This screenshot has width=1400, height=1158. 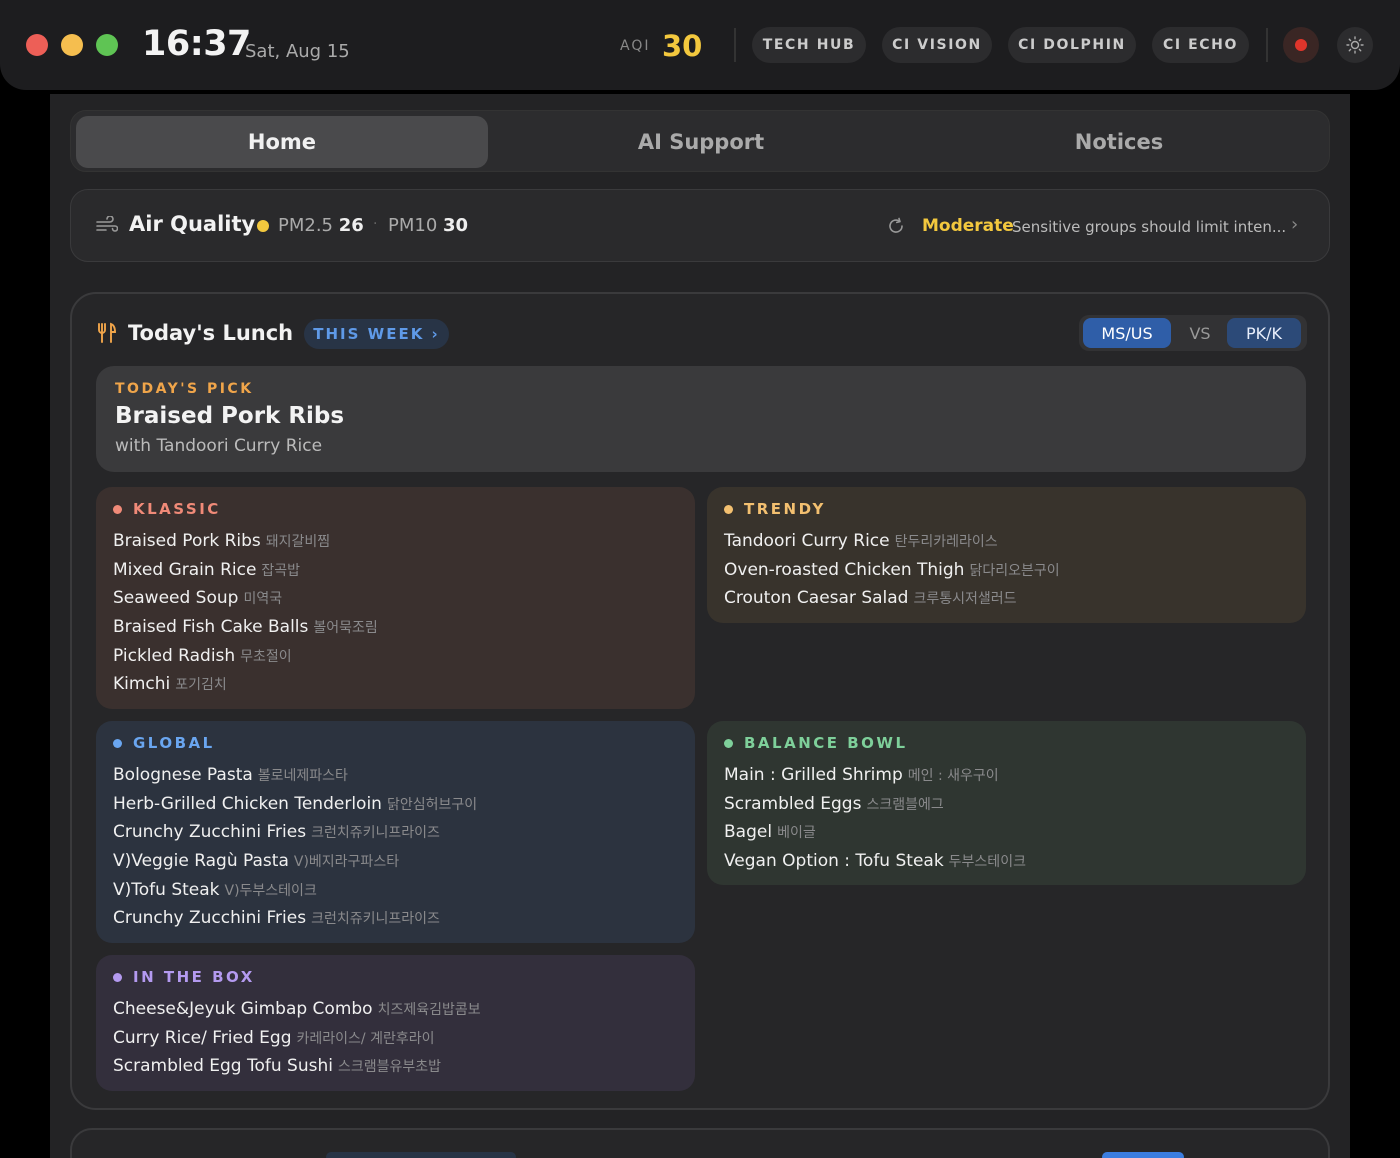 I want to click on menu-item-name: Cheese&Jeyuk Gimbap Combo, so click(x=243, y=1009).